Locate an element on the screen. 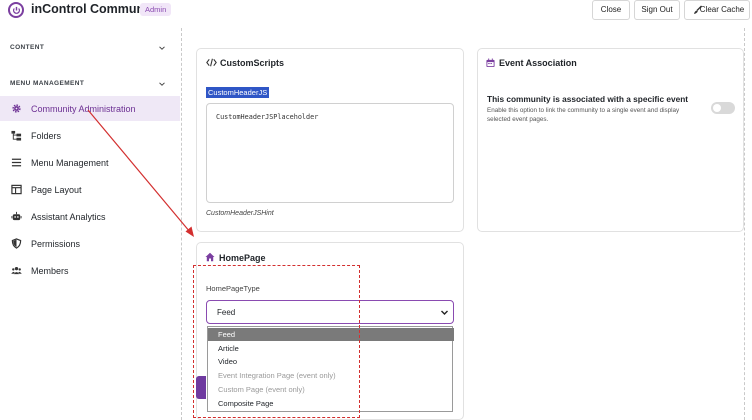 This screenshot has height=420, width=752. shield-icon is located at coordinates (16, 243).